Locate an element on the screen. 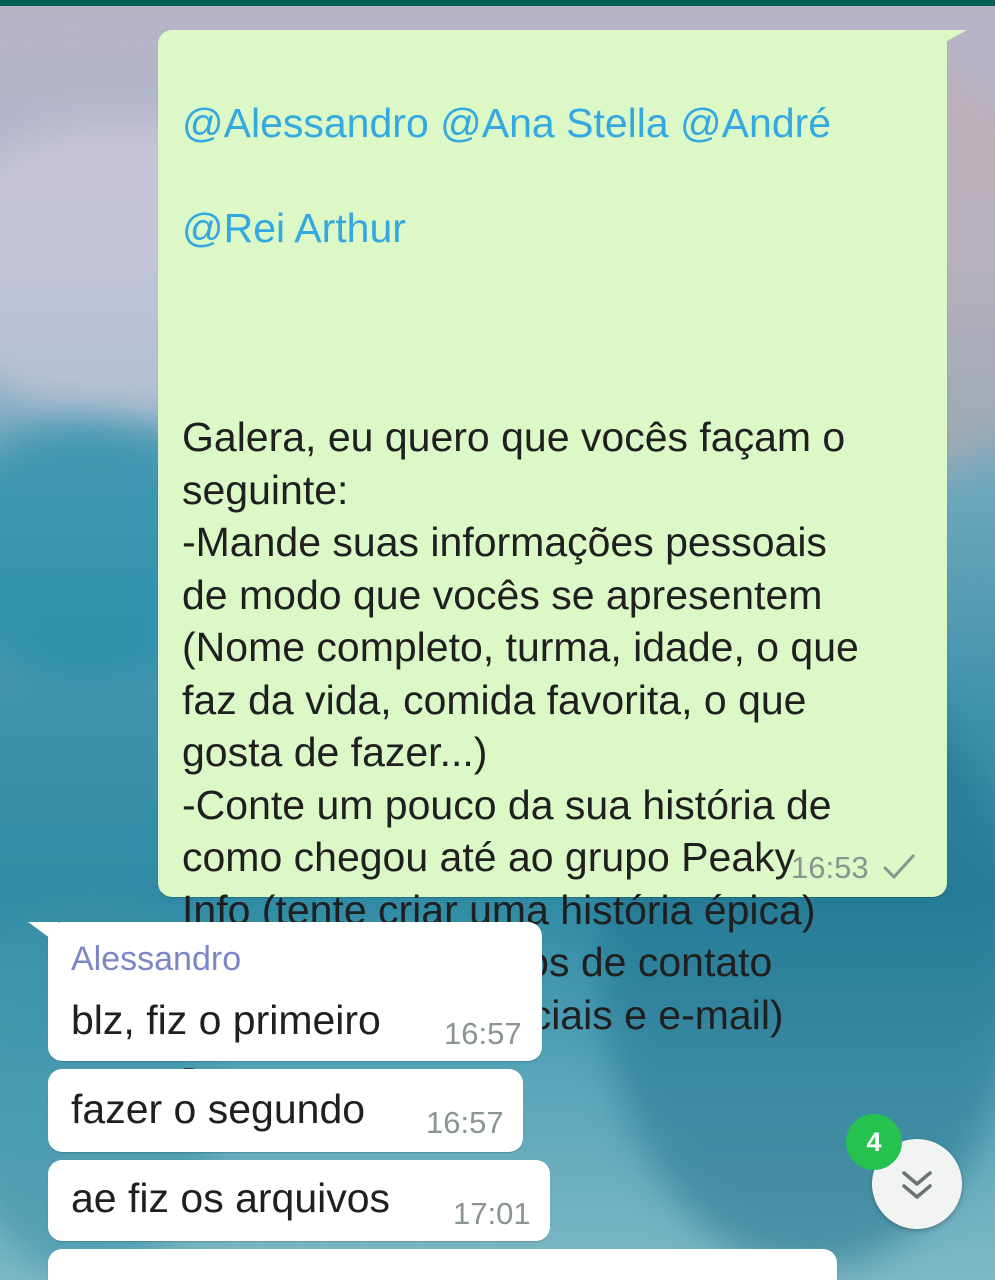 The image size is (995, 1280). single-check-icon is located at coordinates (899, 866).